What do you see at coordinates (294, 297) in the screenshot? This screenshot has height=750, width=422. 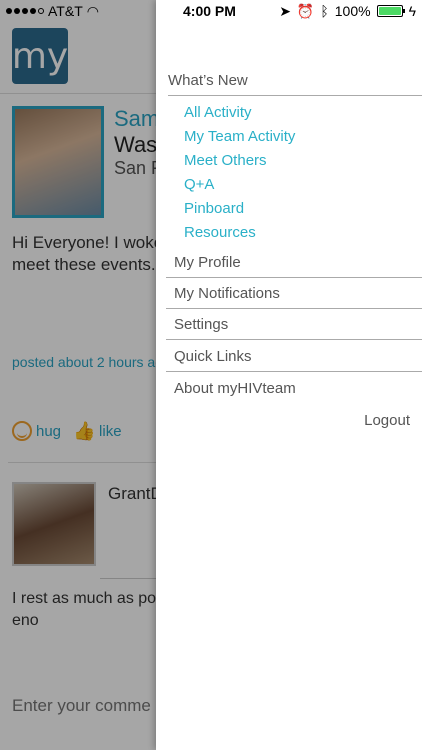 I see `menu-item-my-notifications: My Notifications` at bounding box center [294, 297].